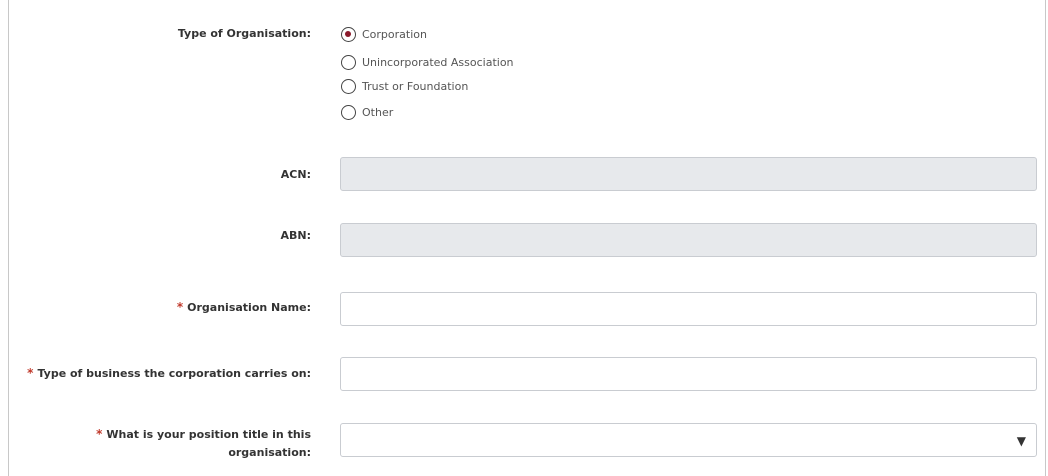 Image resolution: width=1048 pixels, height=476 pixels. Describe the element at coordinates (378, 112) in the screenshot. I see `radio-label: Other` at that location.